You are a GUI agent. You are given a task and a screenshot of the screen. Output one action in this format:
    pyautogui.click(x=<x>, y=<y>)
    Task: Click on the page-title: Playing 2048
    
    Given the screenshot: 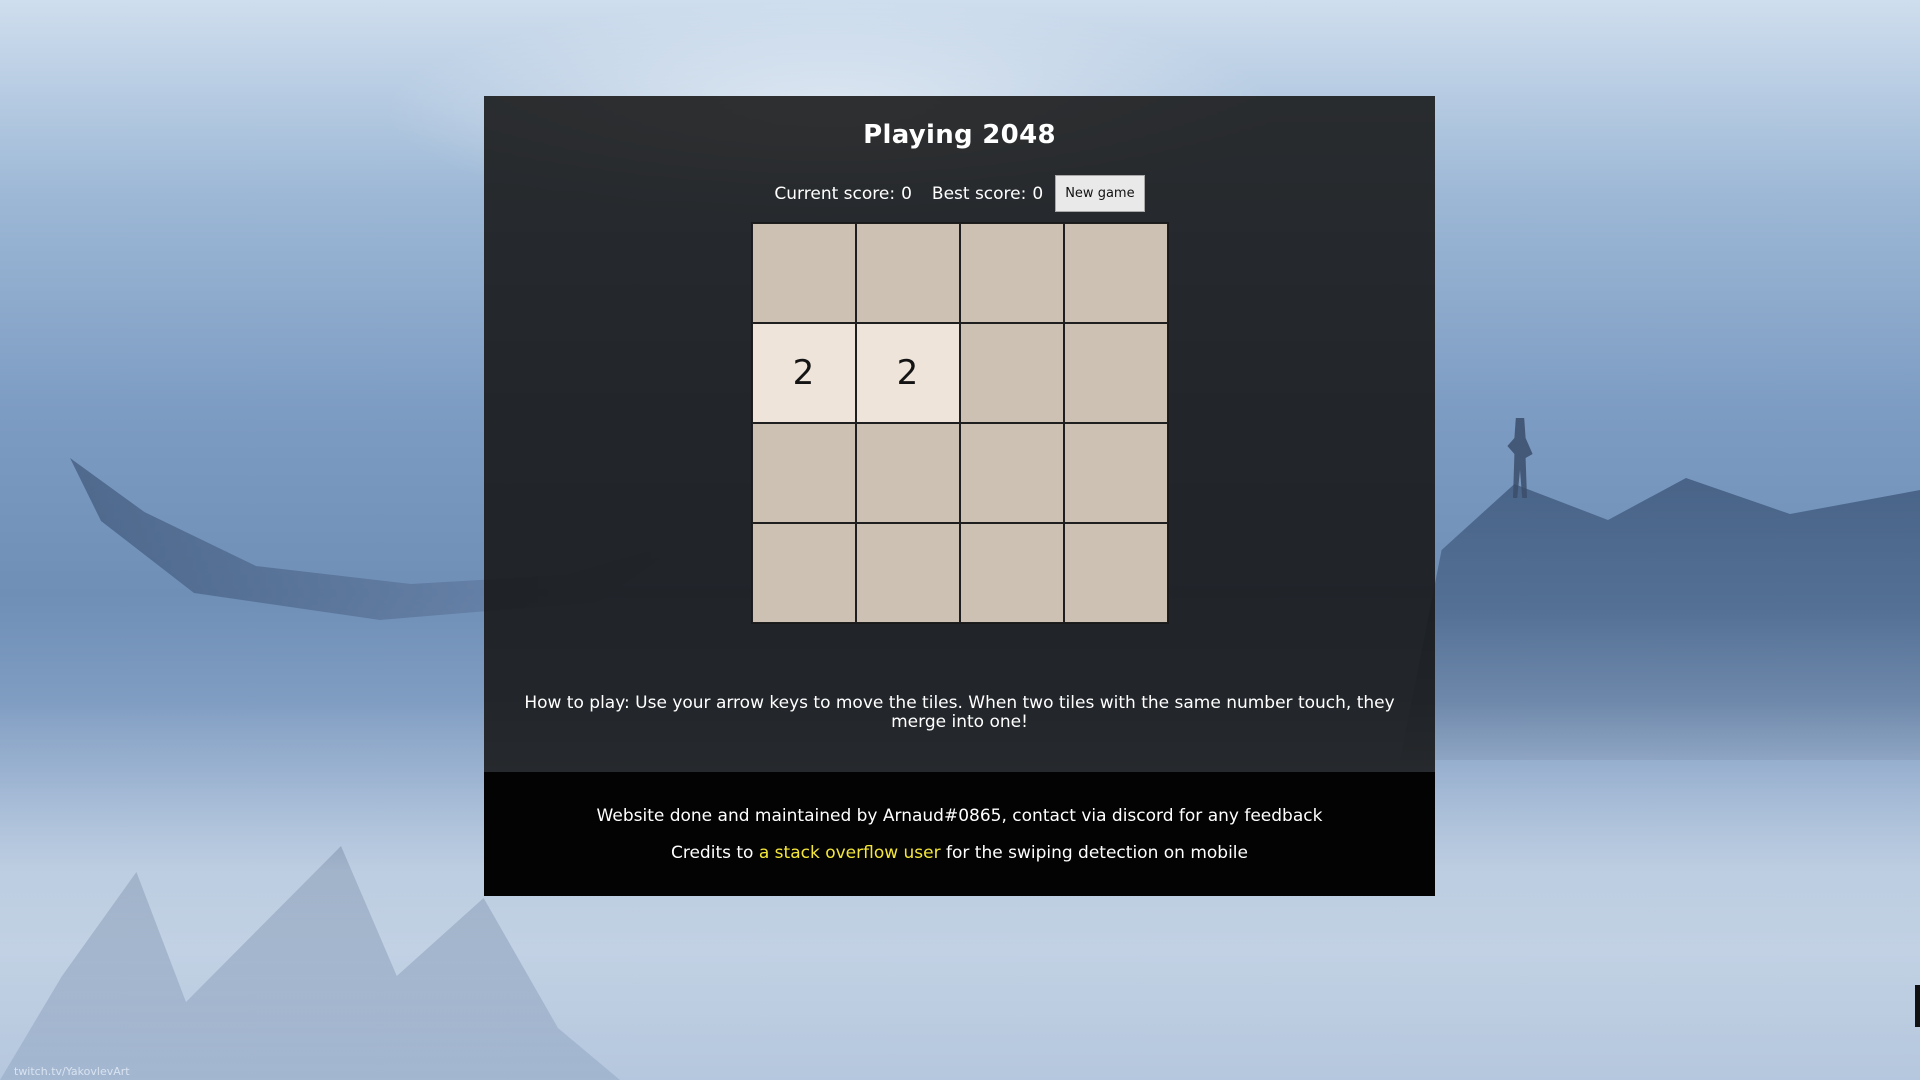 What is the action you would take?
    pyautogui.click(x=959, y=135)
    